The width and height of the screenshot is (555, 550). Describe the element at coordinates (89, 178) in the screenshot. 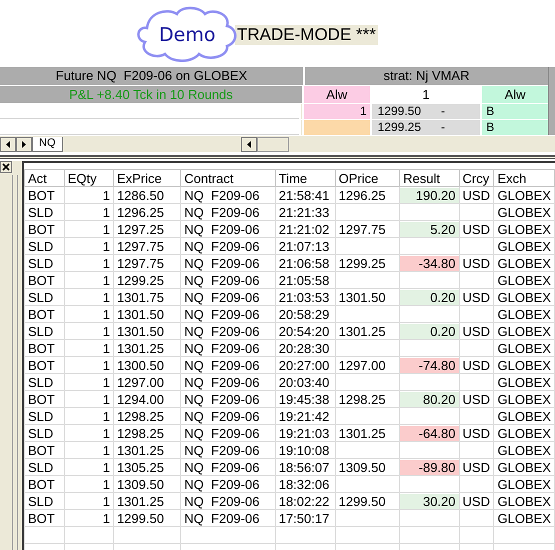

I see `column-header: EQty` at that location.